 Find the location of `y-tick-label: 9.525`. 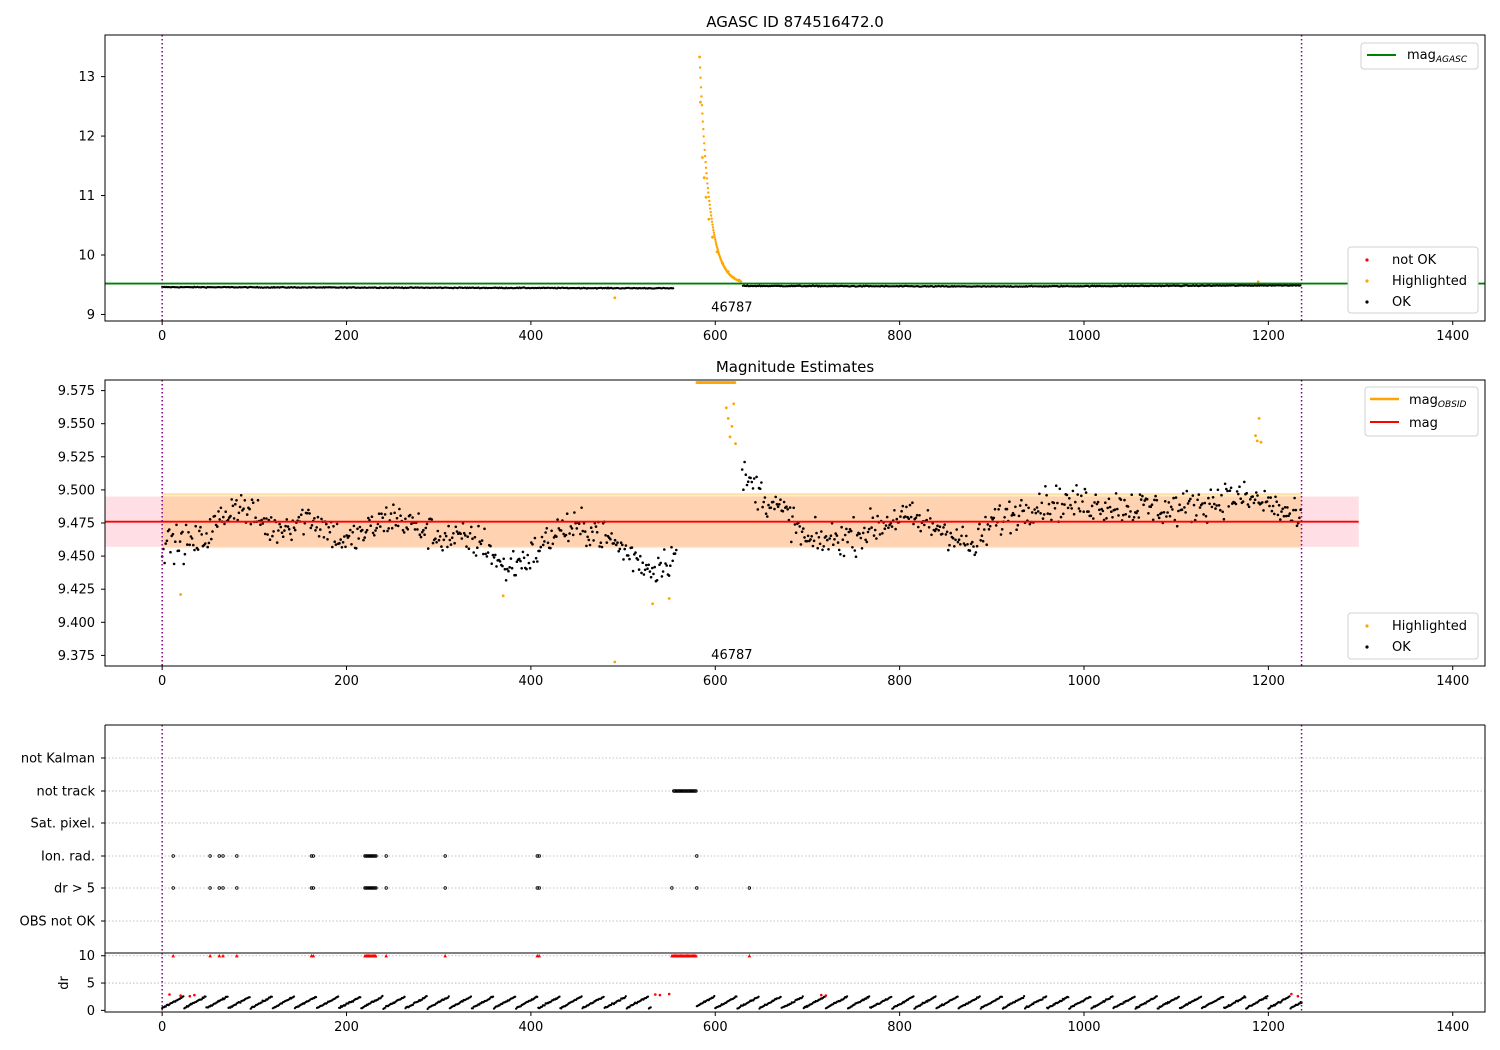

y-tick-label: 9.525 is located at coordinates (76, 457).